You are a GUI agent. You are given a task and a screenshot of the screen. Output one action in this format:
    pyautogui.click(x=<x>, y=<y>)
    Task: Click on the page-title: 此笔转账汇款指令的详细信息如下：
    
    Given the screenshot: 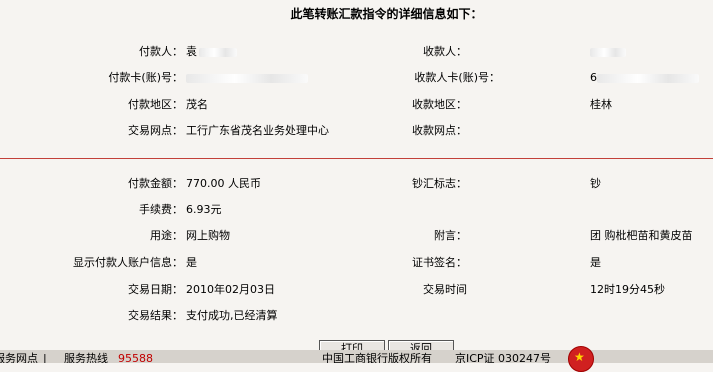 What is the action you would take?
    pyautogui.click(x=386, y=14)
    